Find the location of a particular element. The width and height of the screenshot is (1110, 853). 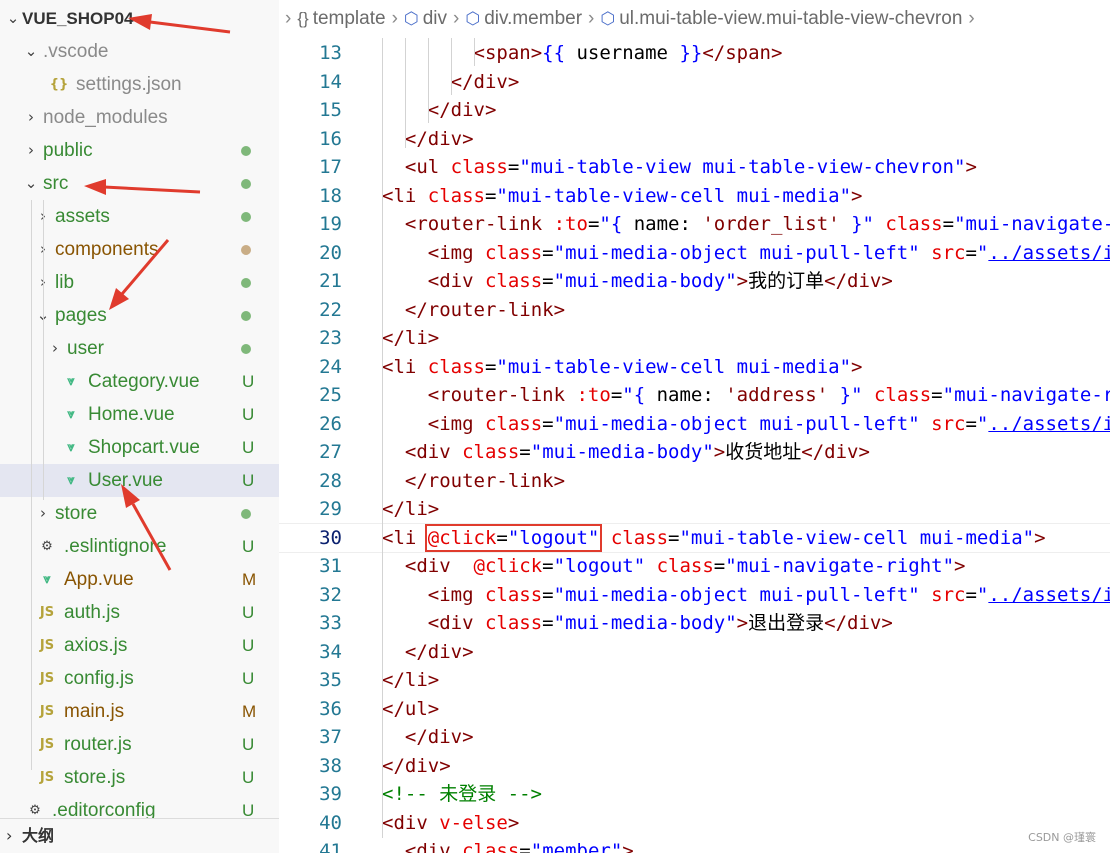

tree-file-user-vue: ⩔ User.vue U is located at coordinates (139, 480).